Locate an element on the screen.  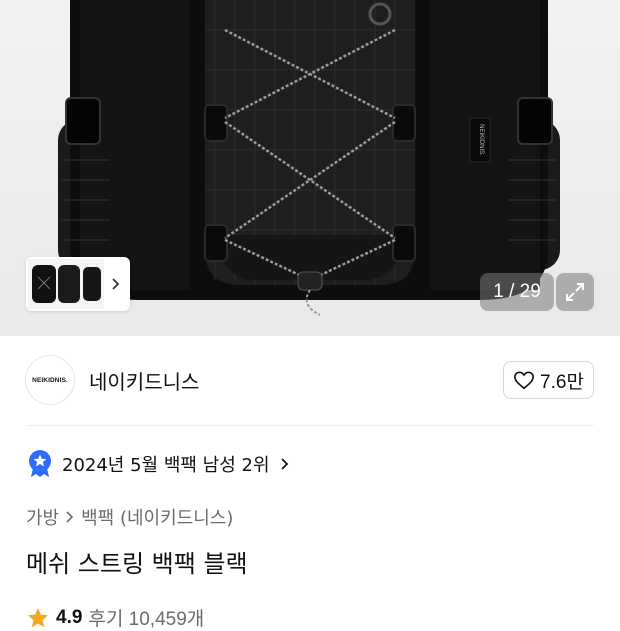
brand-logo: NEIKIDNIS. is located at coordinates (50, 380).